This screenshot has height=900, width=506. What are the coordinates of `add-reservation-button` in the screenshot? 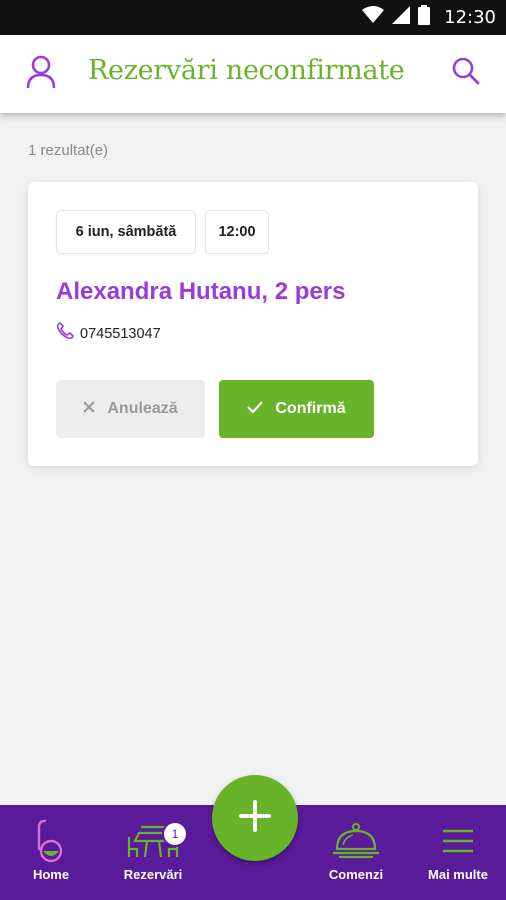 It's located at (255, 818).